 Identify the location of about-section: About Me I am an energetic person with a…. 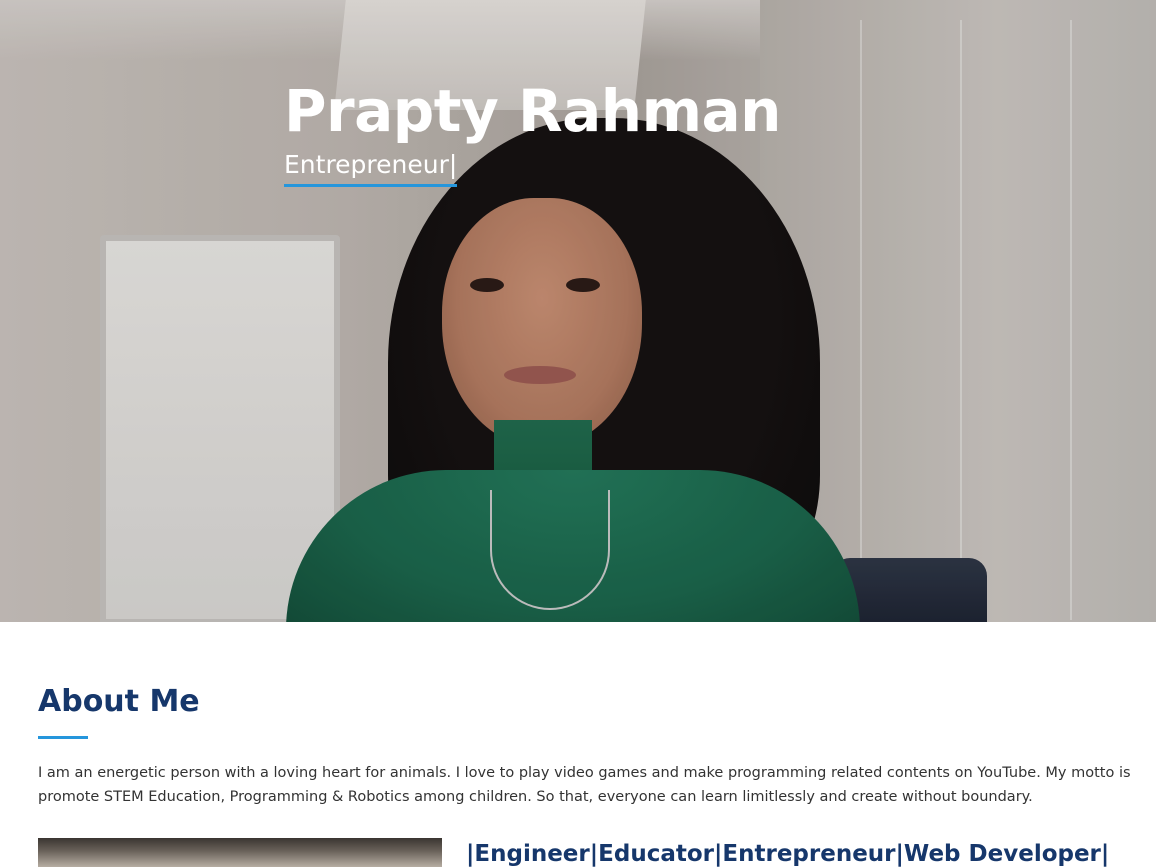
(597, 745).